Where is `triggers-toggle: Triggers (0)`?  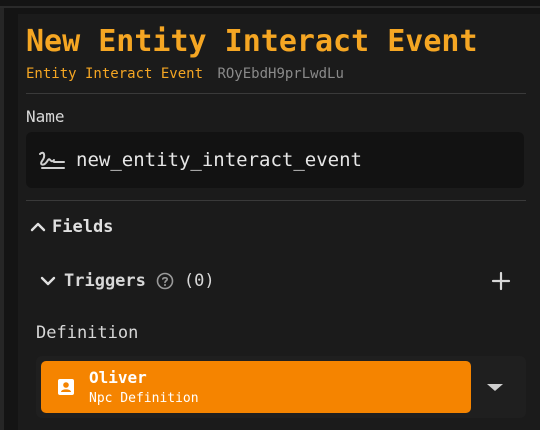
triggers-toggle: Triggers (0) is located at coordinates (127, 281).